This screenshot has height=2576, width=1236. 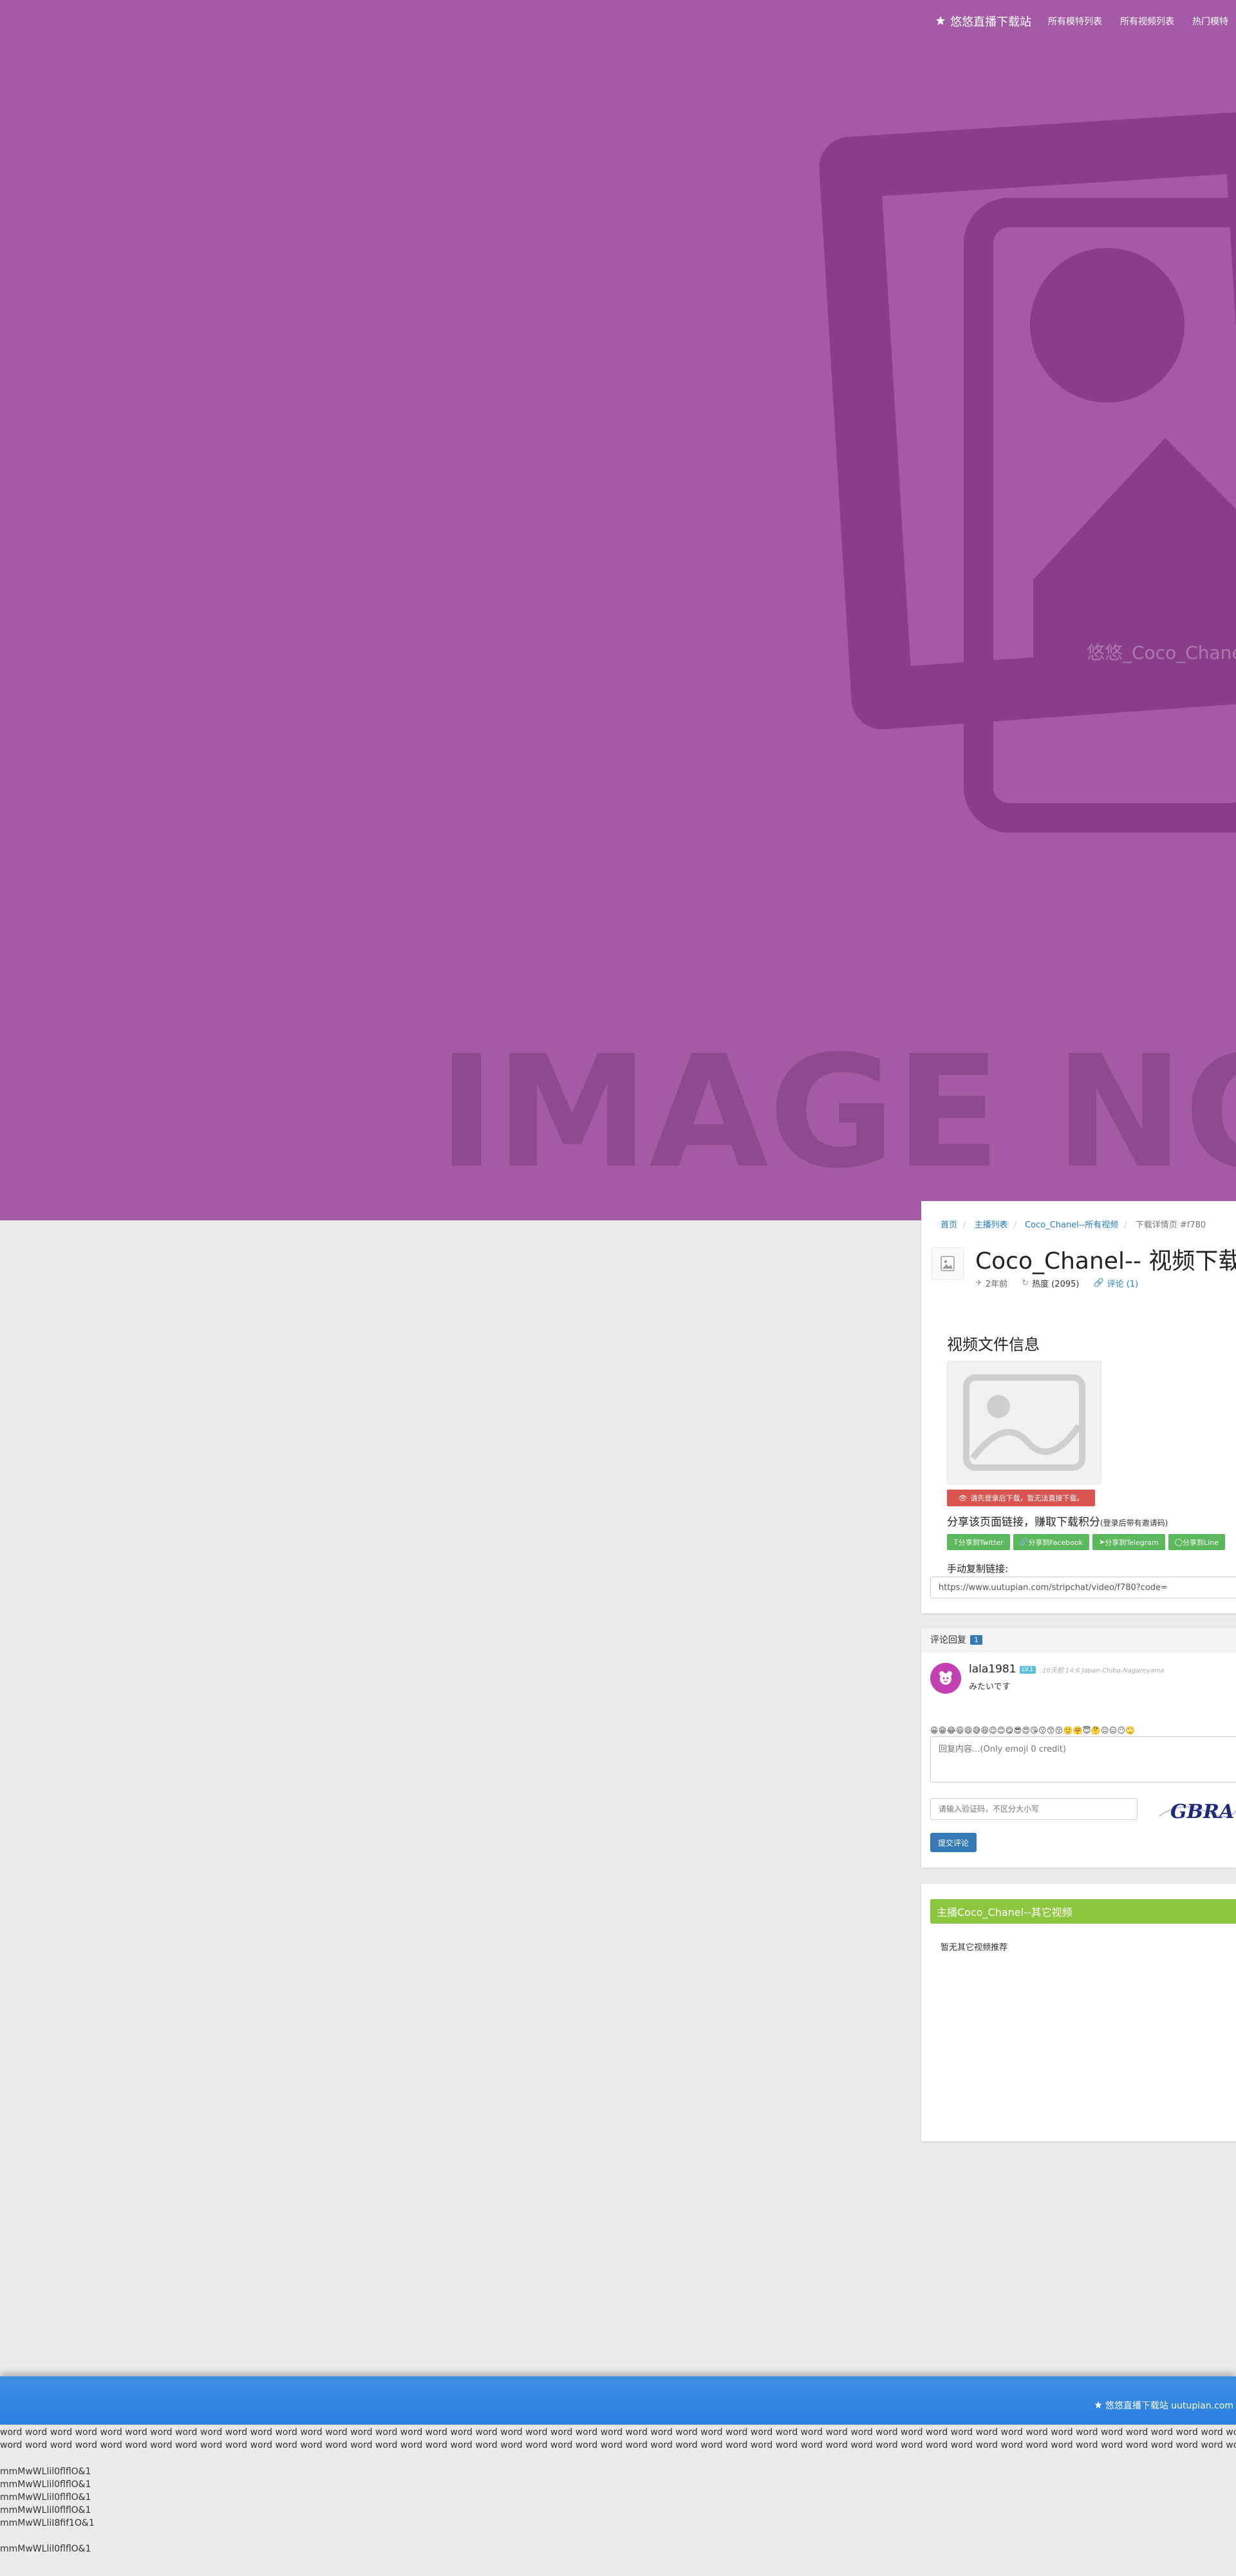 What do you see at coordinates (1105, 1261) in the screenshot?
I see `video-title: Coco_Chanel-- 视频下载` at bounding box center [1105, 1261].